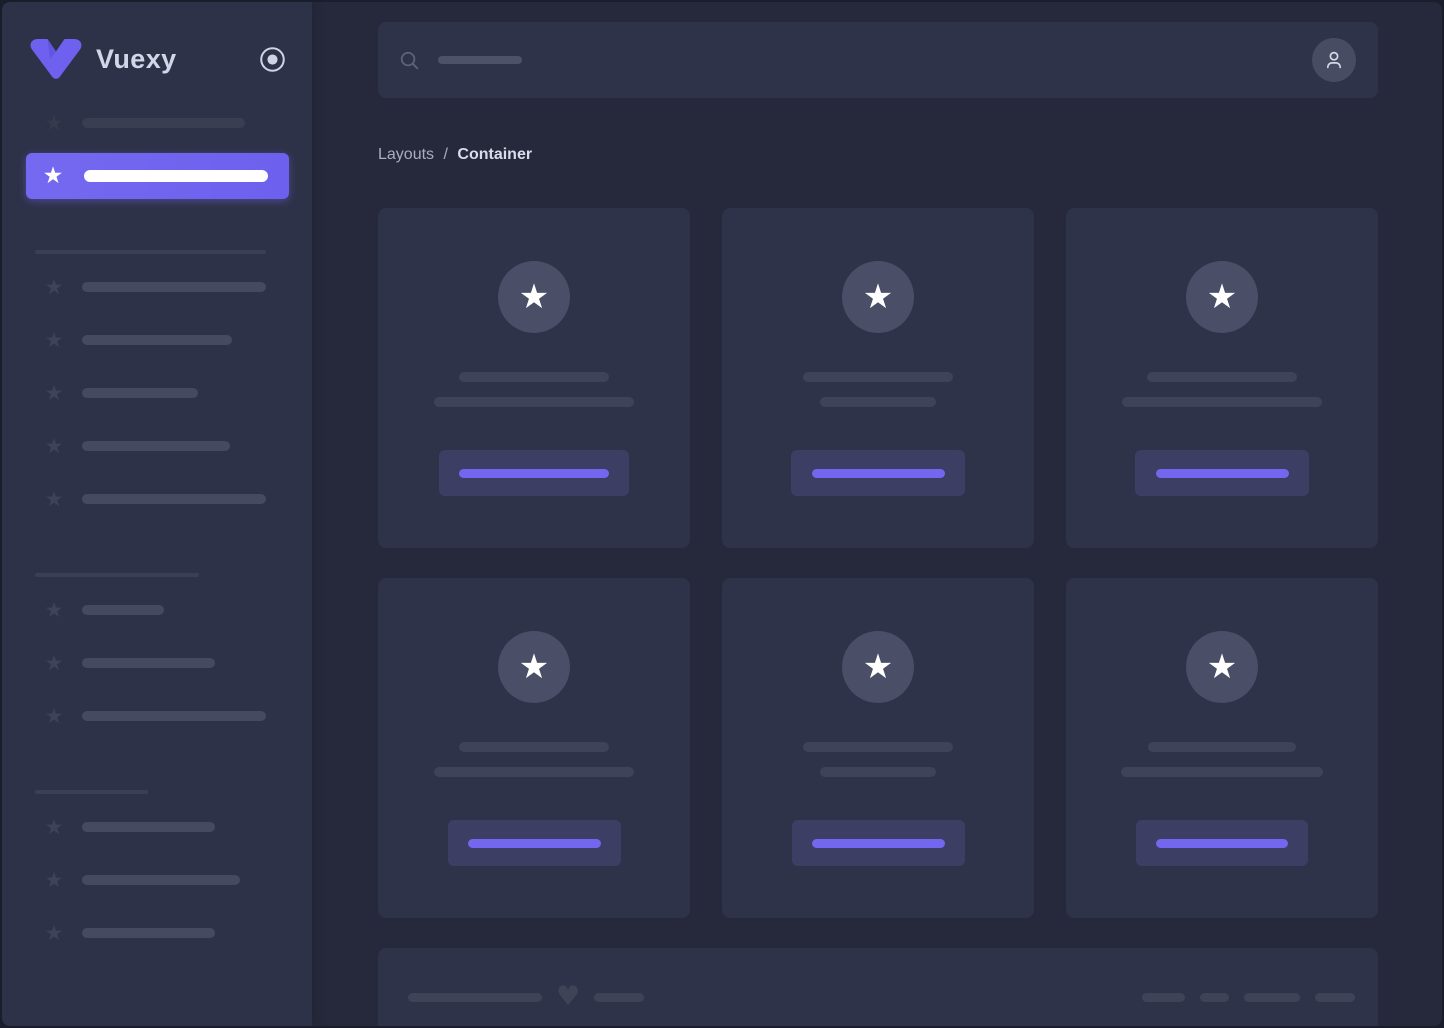 The height and width of the screenshot is (1028, 1444). I want to click on sidebar-item-active: ★, so click(157, 176).